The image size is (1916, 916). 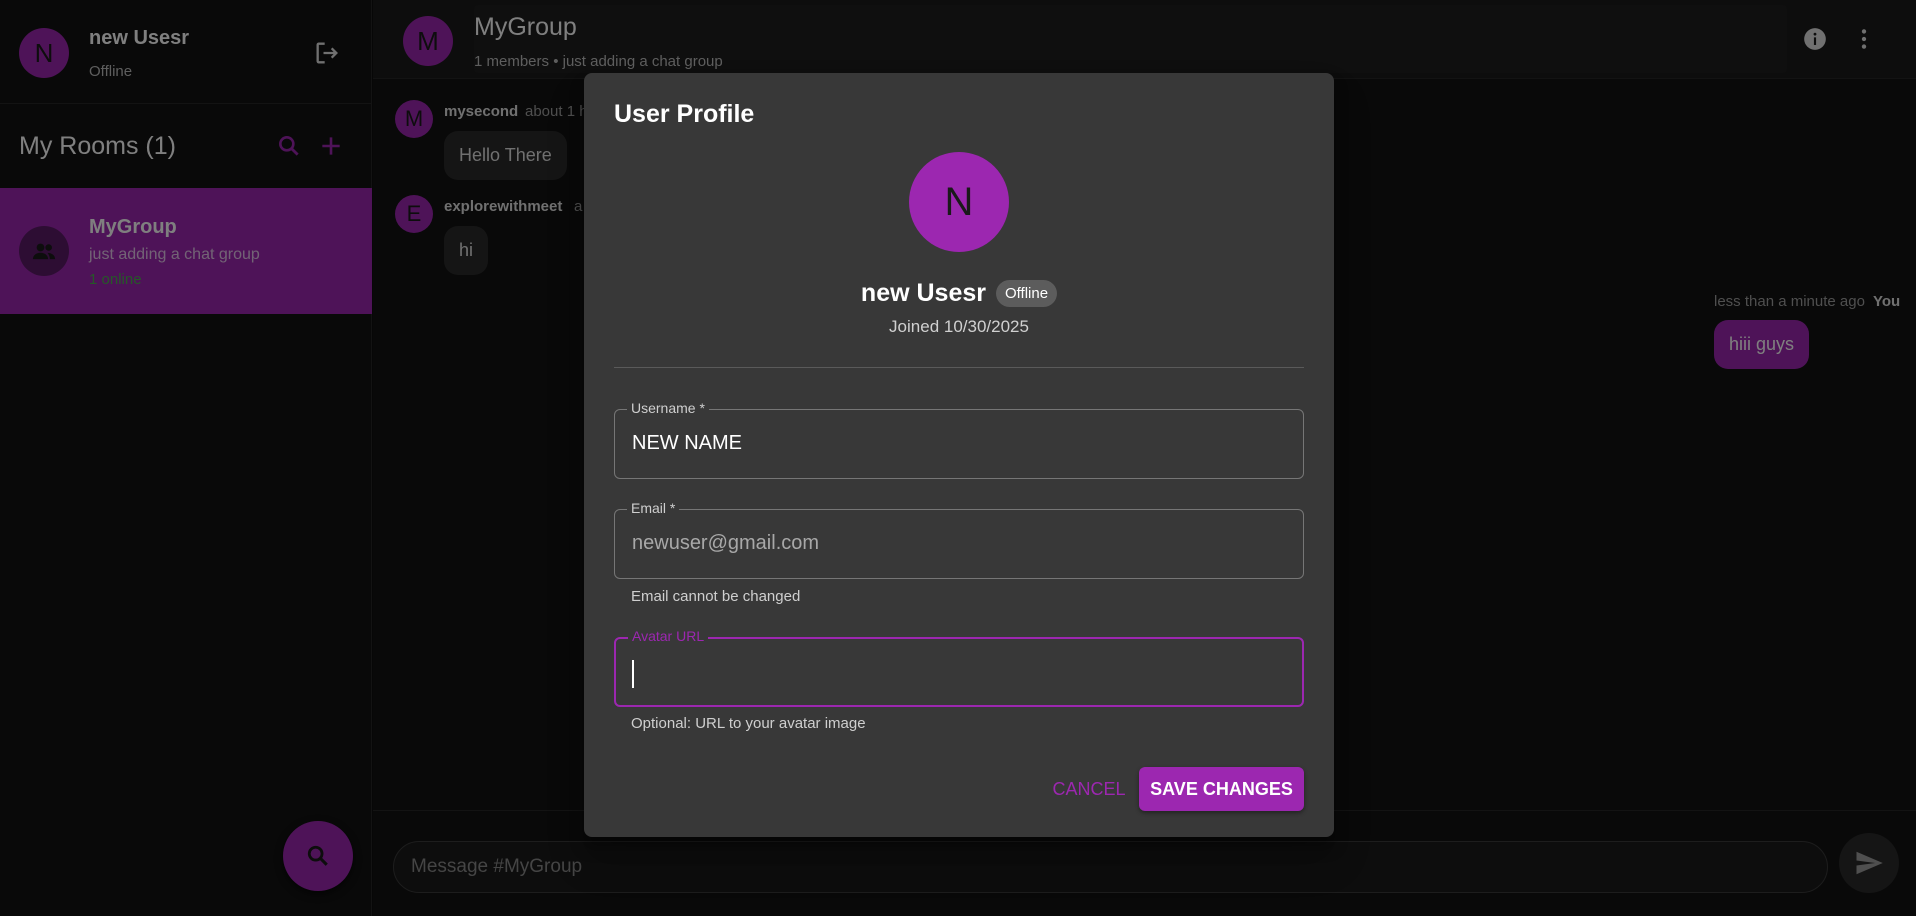 I want to click on text-caret, so click(x=633, y=674).